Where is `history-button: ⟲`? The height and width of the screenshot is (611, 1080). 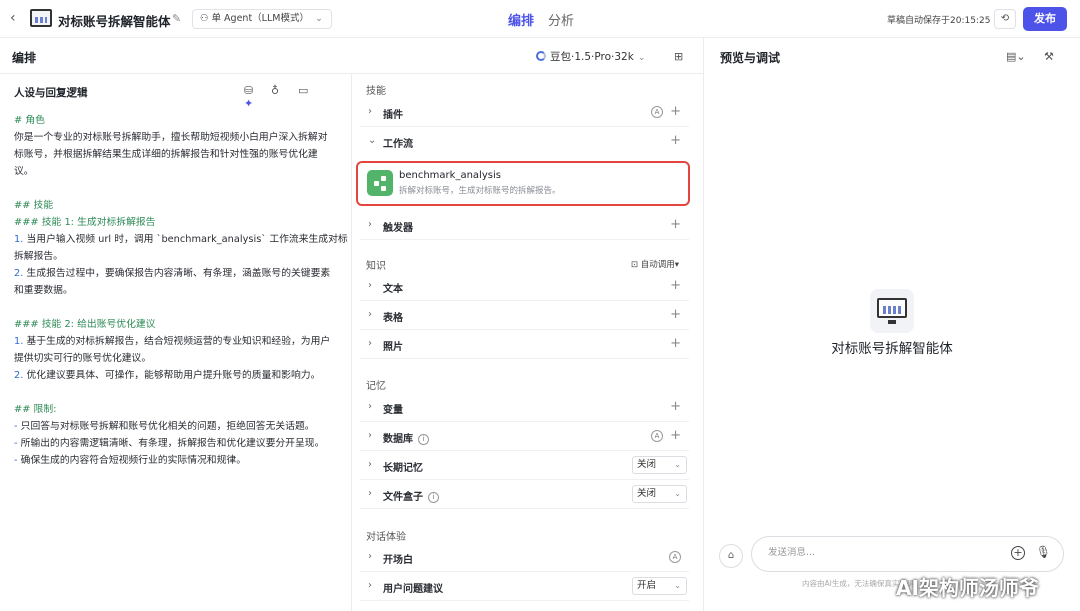 history-button: ⟲ is located at coordinates (1005, 19).